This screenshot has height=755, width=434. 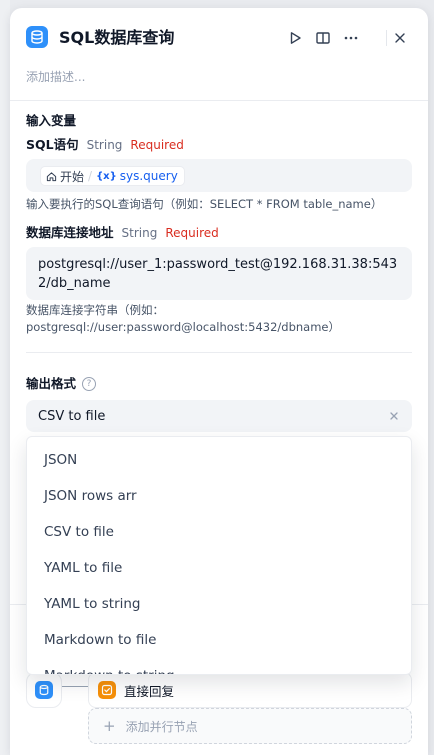 I want to click on canvas-background, so click(x=5, y=377).